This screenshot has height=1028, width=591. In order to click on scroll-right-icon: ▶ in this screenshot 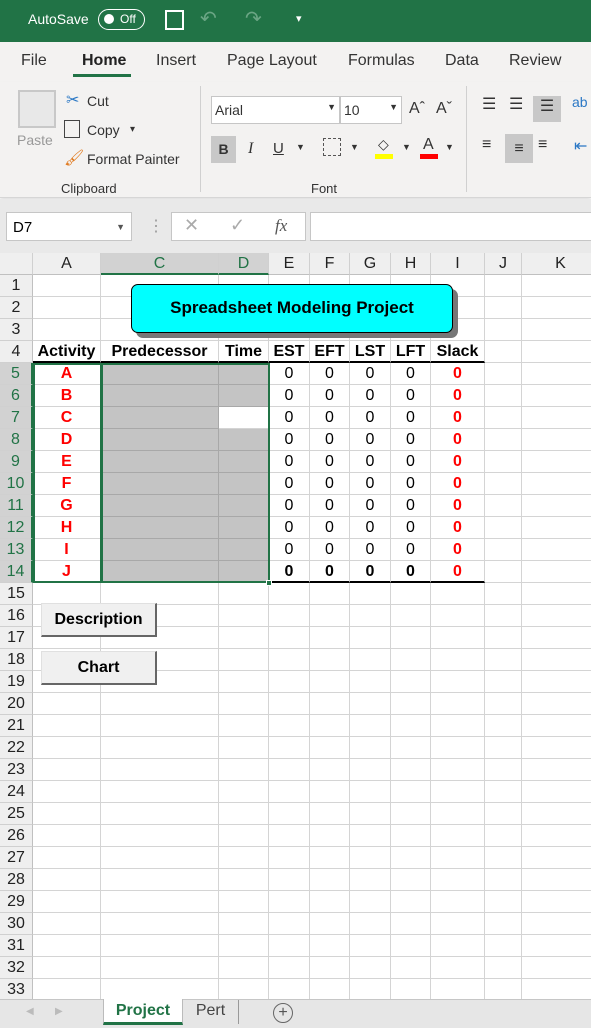, I will do `click(59, 1011)`.